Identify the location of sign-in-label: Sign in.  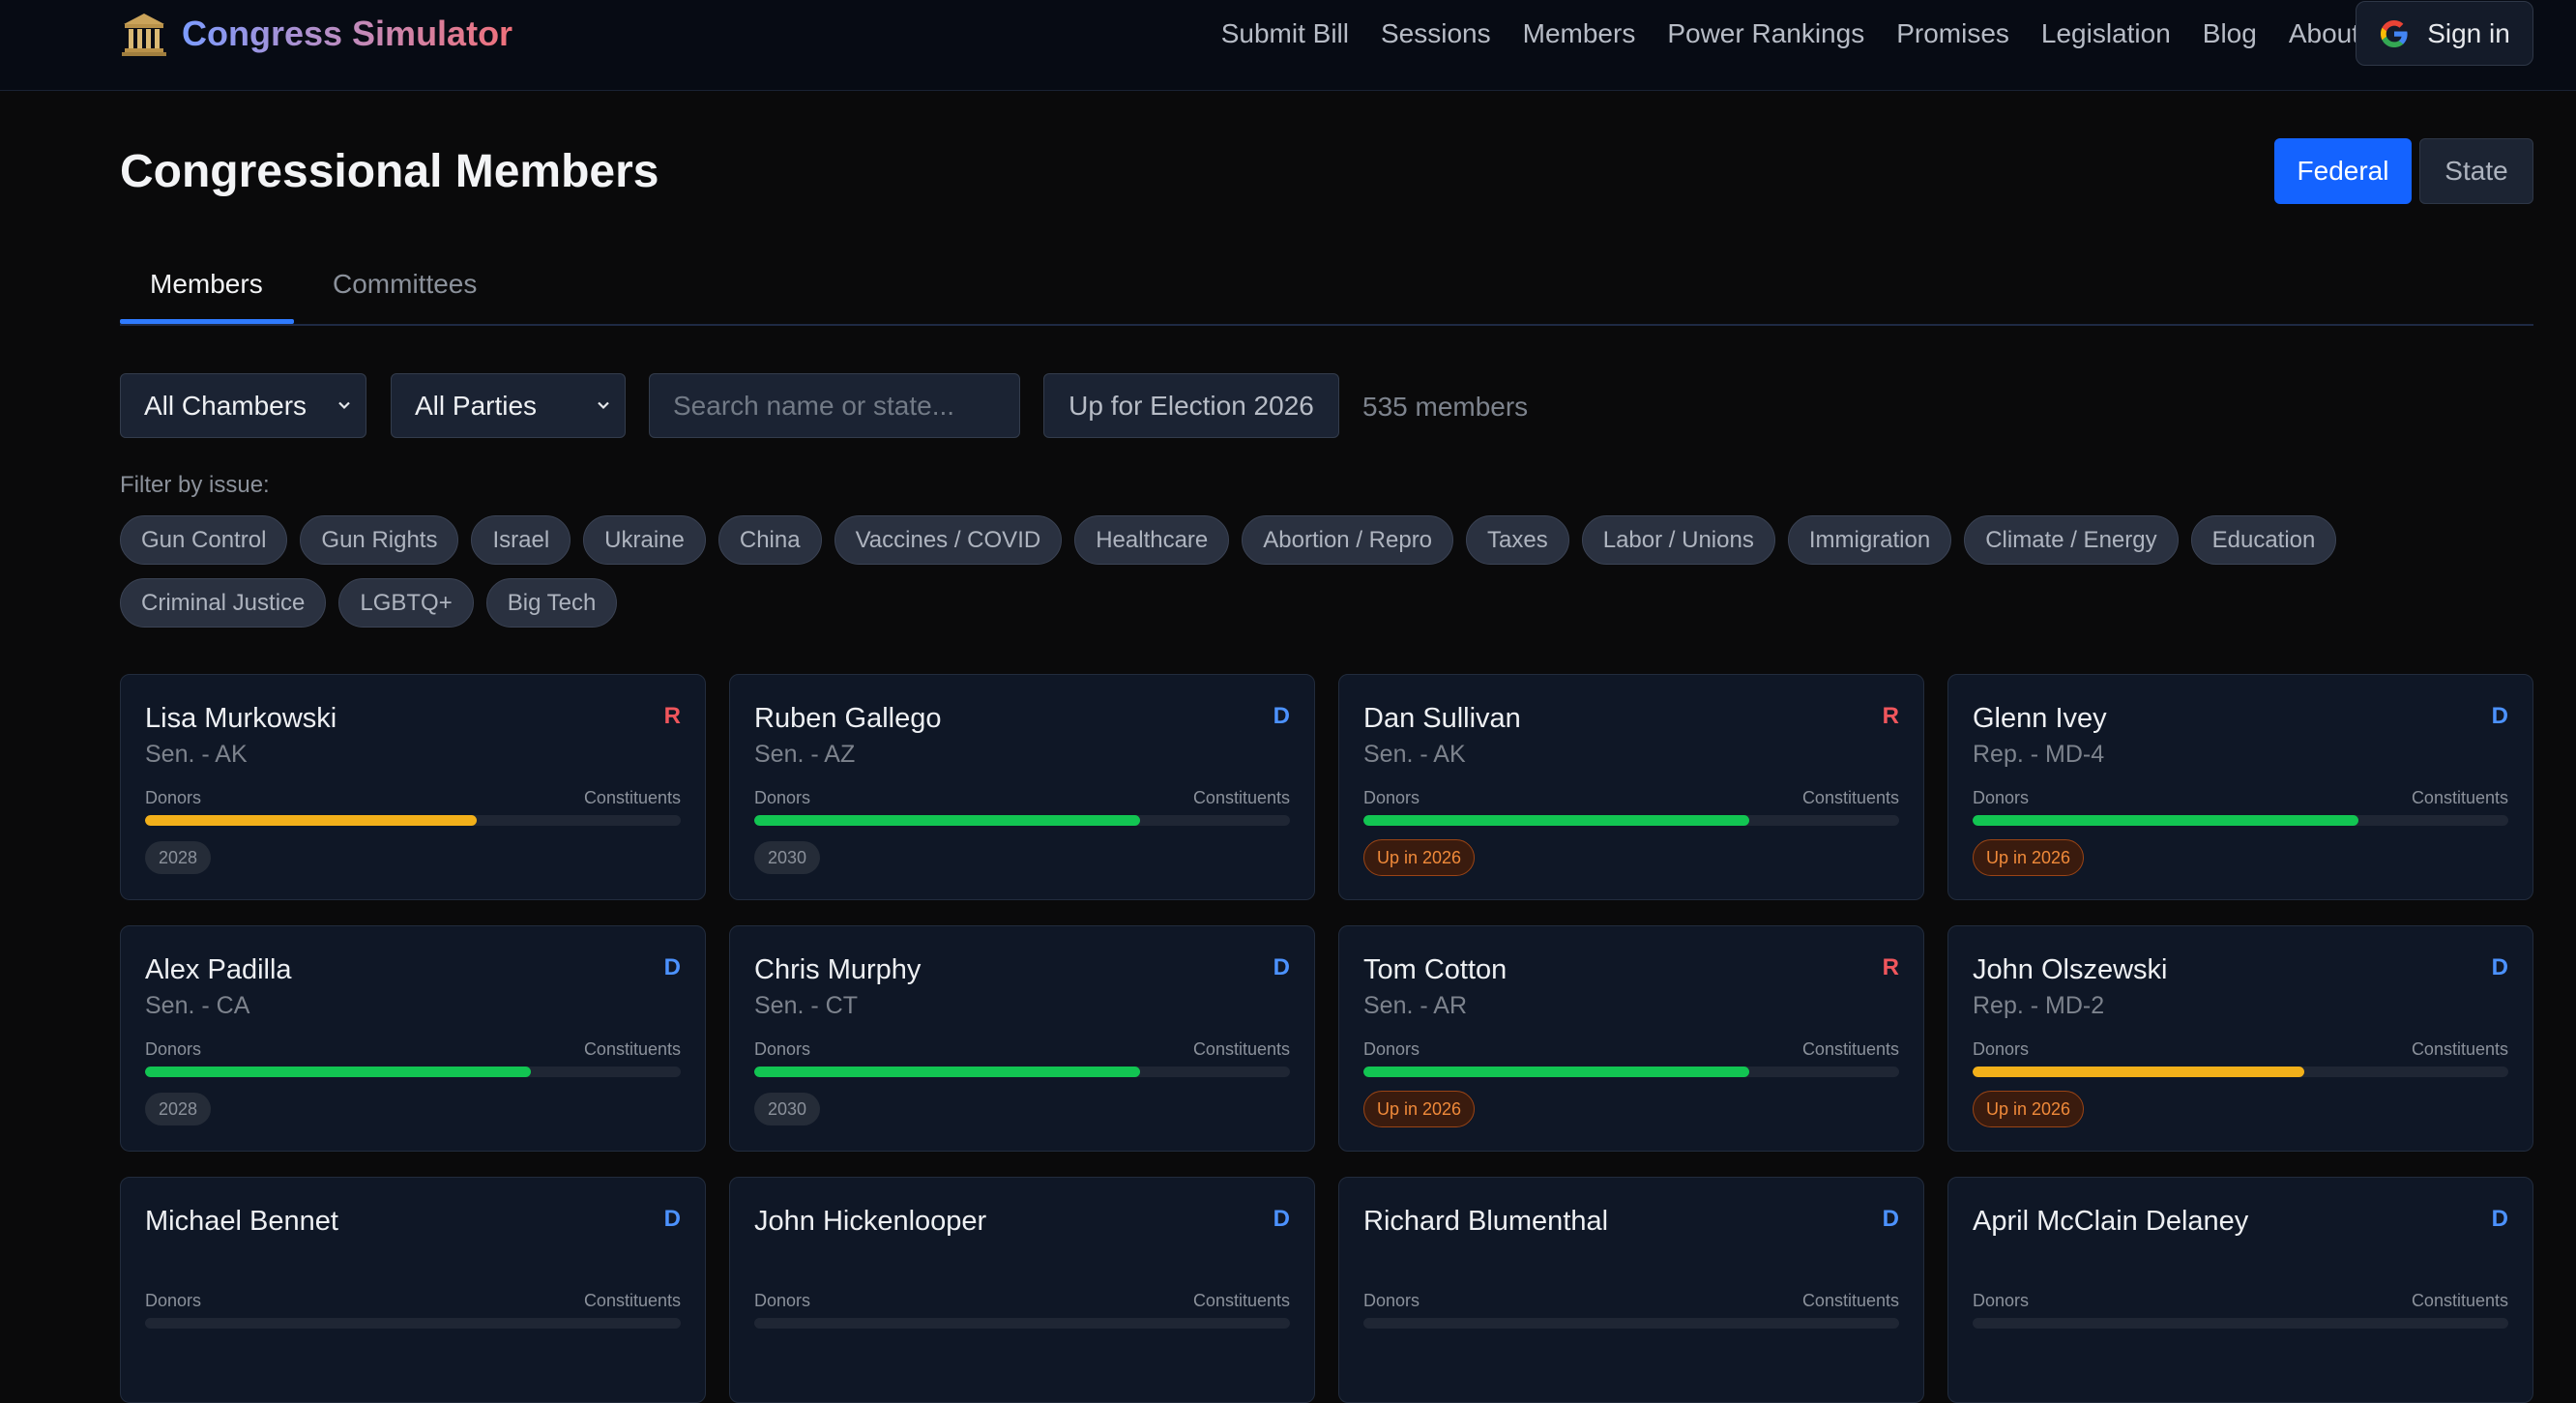
(2468, 32).